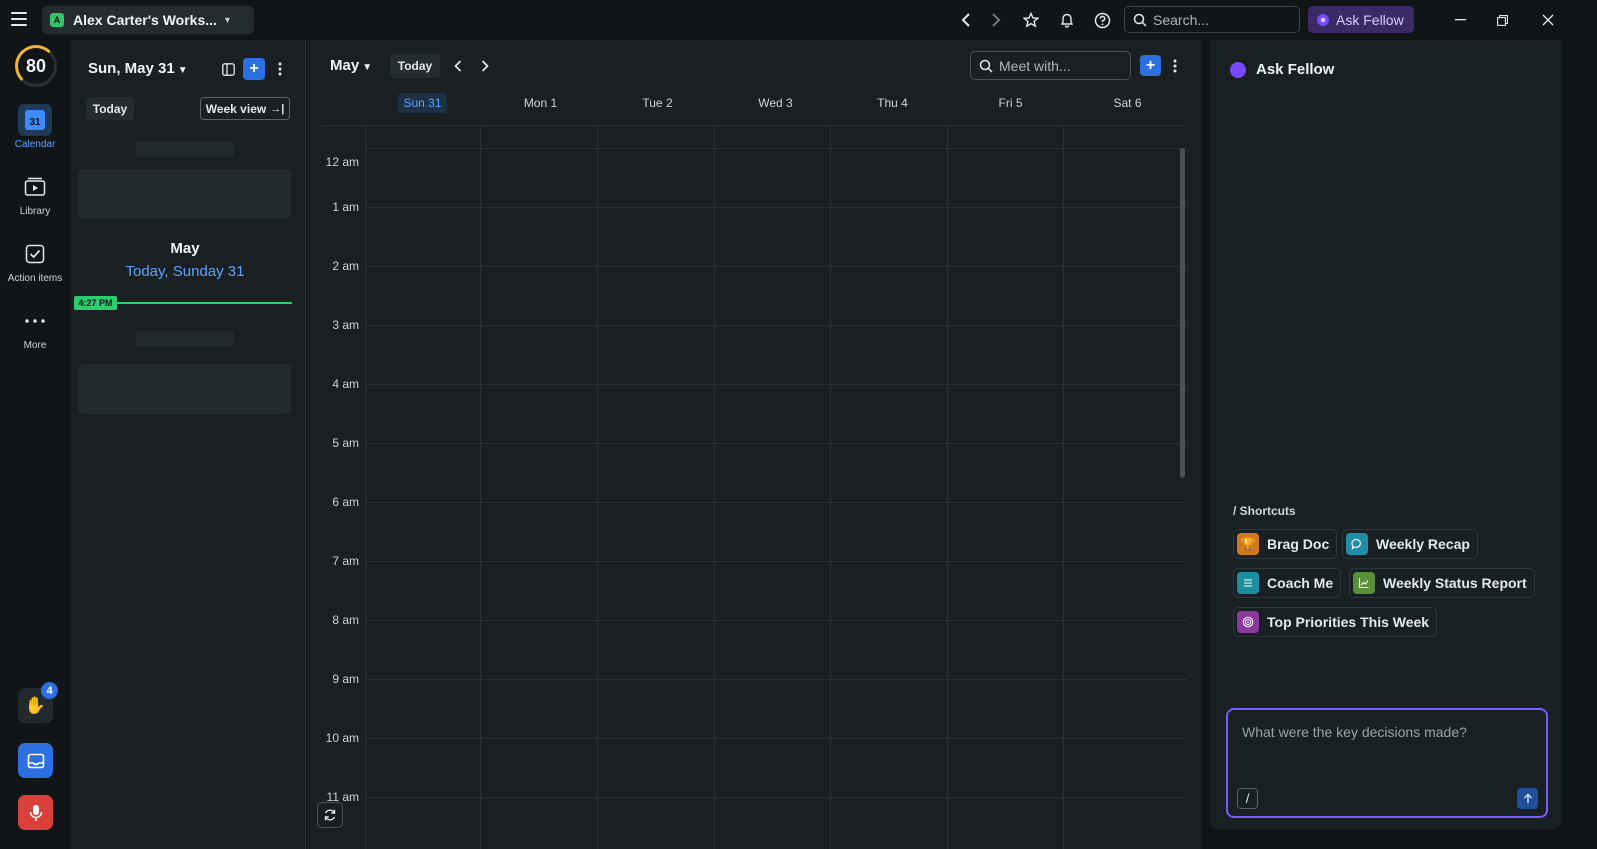 Image resolution: width=1597 pixels, height=849 pixels. What do you see at coordinates (1460, 20) in the screenshot?
I see `minimize-icon` at bounding box center [1460, 20].